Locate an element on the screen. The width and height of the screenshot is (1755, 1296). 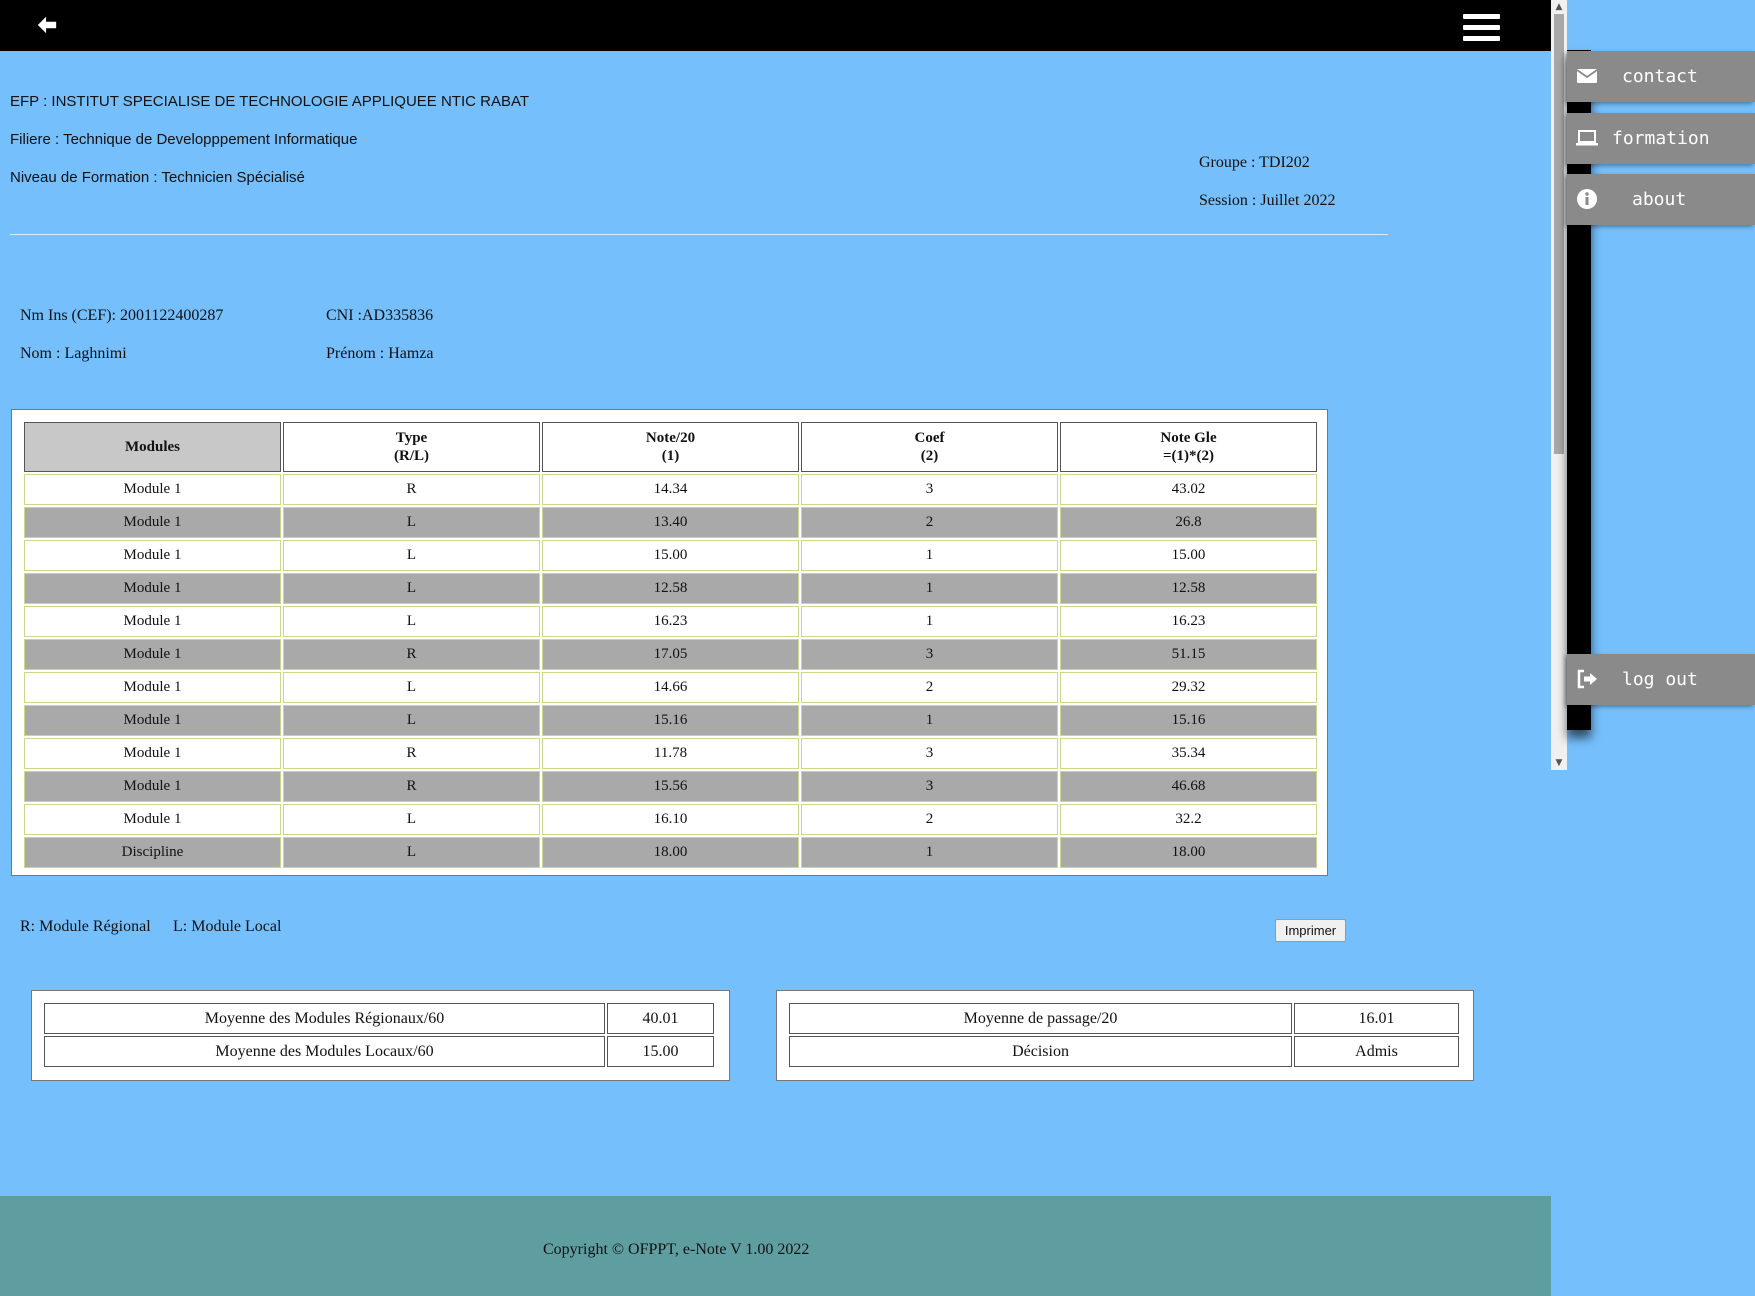
session: Session : Juillet 2022 is located at coordinates (1267, 200).